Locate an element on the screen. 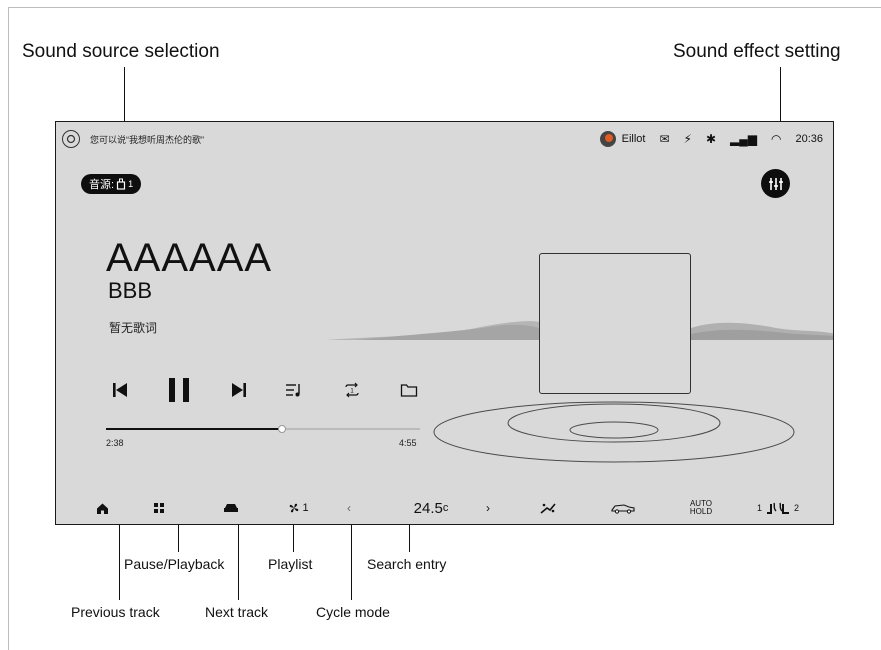 The width and height of the screenshot is (881, 650). source-label: 音源: is located at coordinates (102, 185).